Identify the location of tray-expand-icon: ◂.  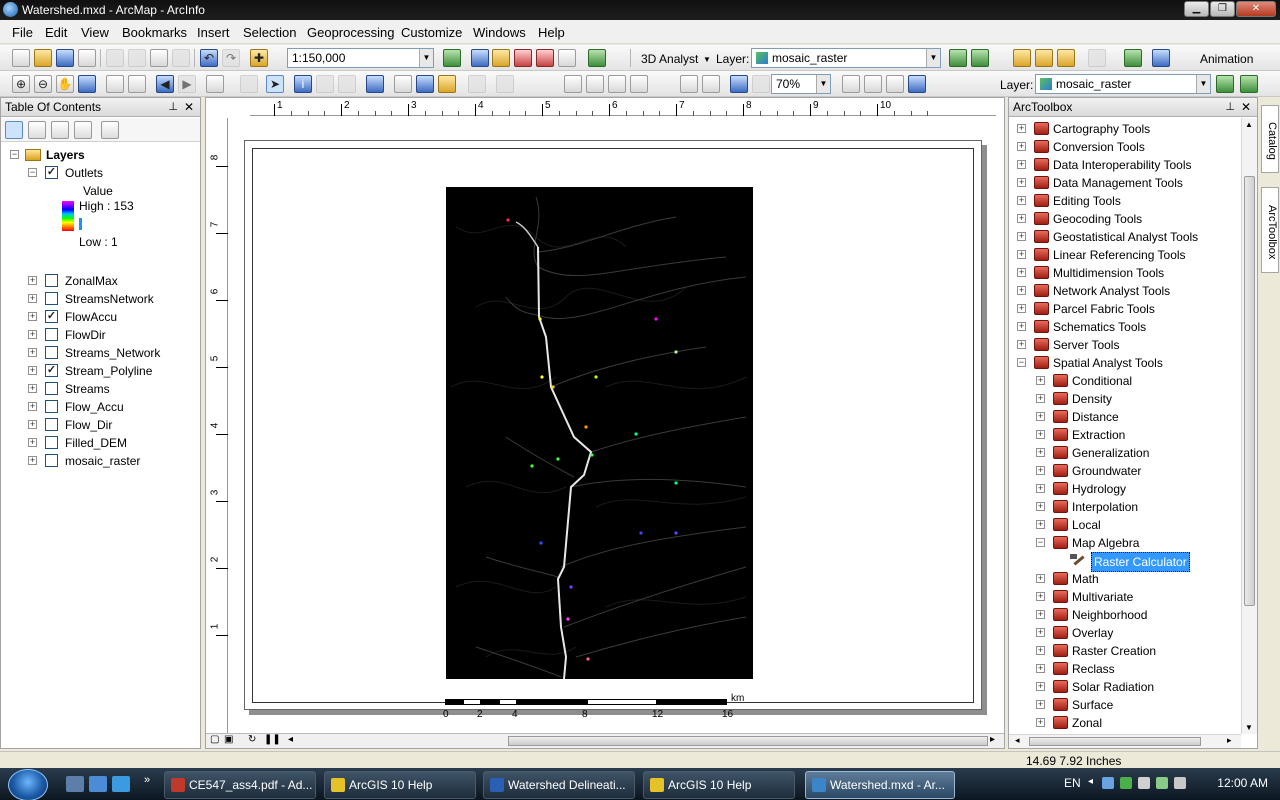
(1090, 781).